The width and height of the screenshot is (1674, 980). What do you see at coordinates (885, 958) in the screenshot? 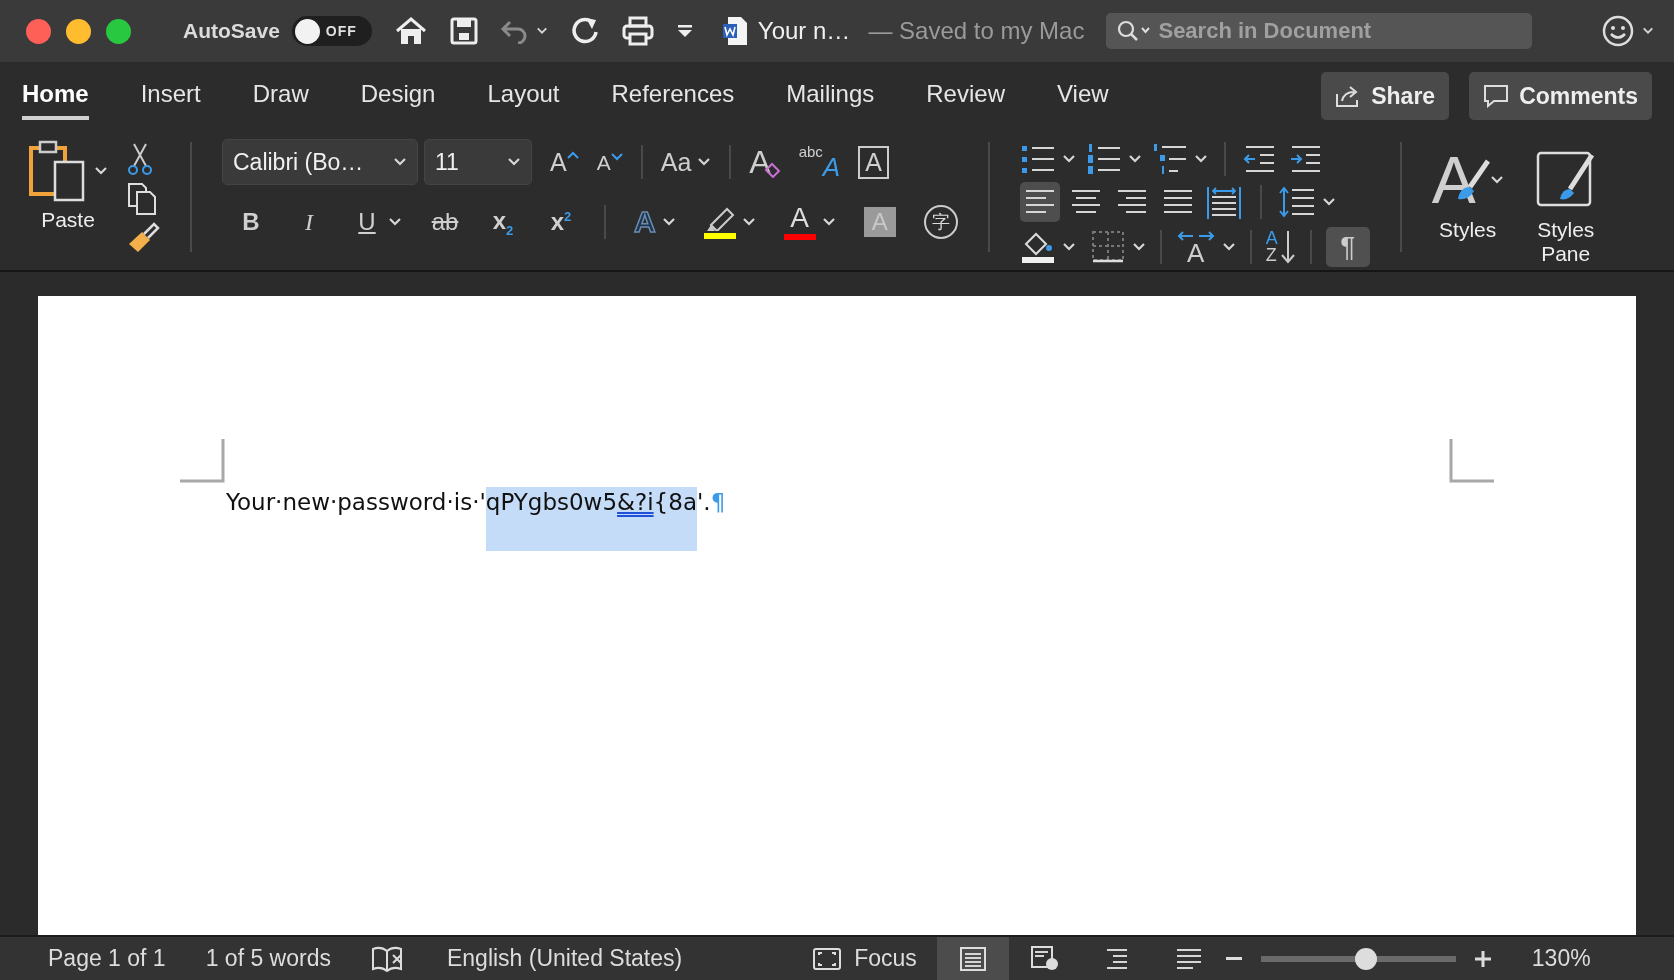
I see `focus-button: Focus` at bounding box center [885, 958].